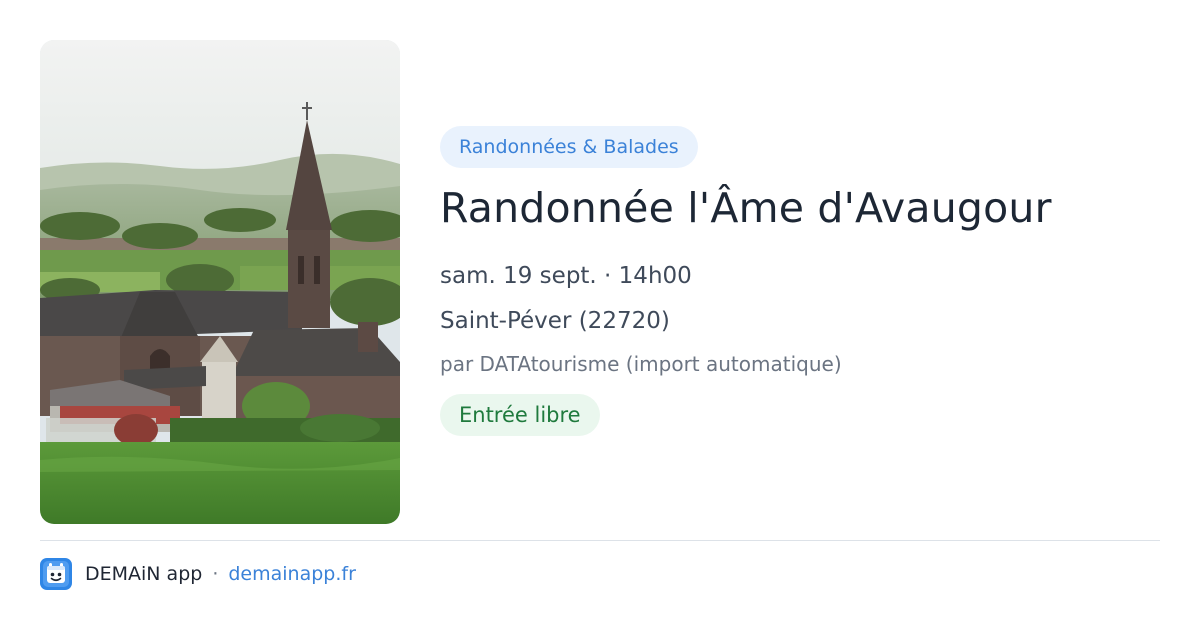 The height and width of the screenshot is (630, 1200). What do you see at coordinates (600, 540) in the screenshot?
I see `footer-divider` at bounding box center [600, 540].